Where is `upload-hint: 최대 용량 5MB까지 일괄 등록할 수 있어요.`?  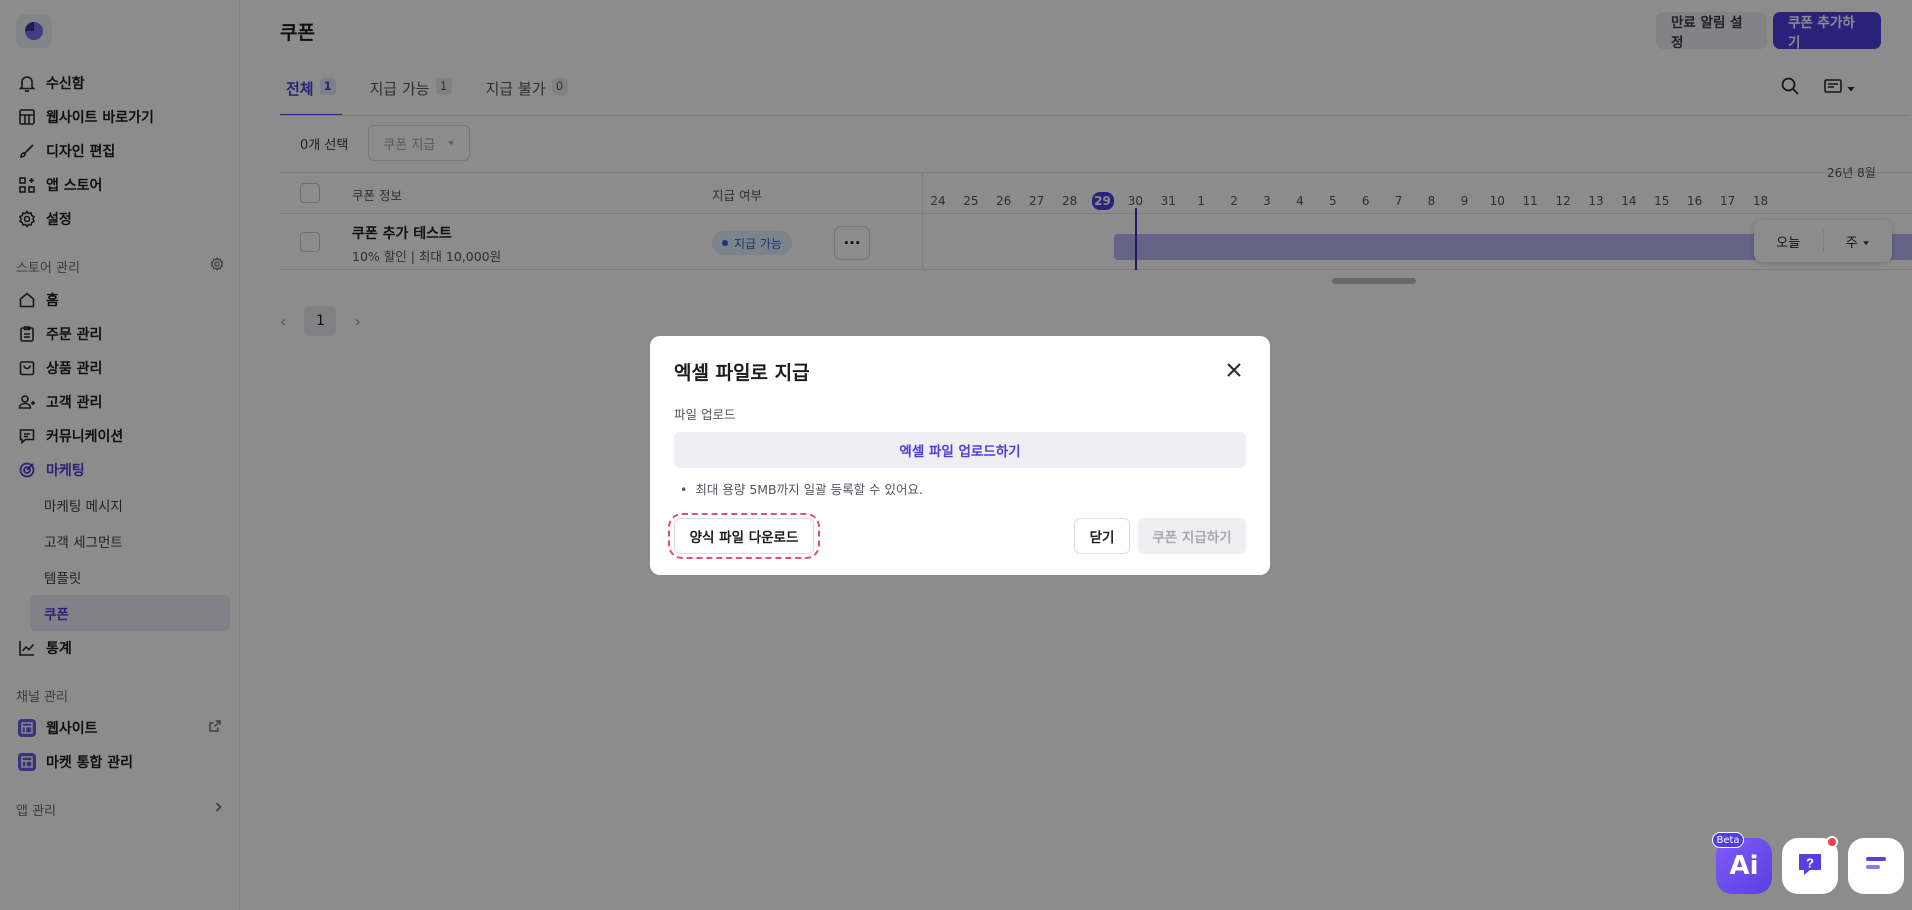
upload-hint: 최대 용량 5MB까지 일괄 등록할 수 있어요. is located at coordinates (801, 488).